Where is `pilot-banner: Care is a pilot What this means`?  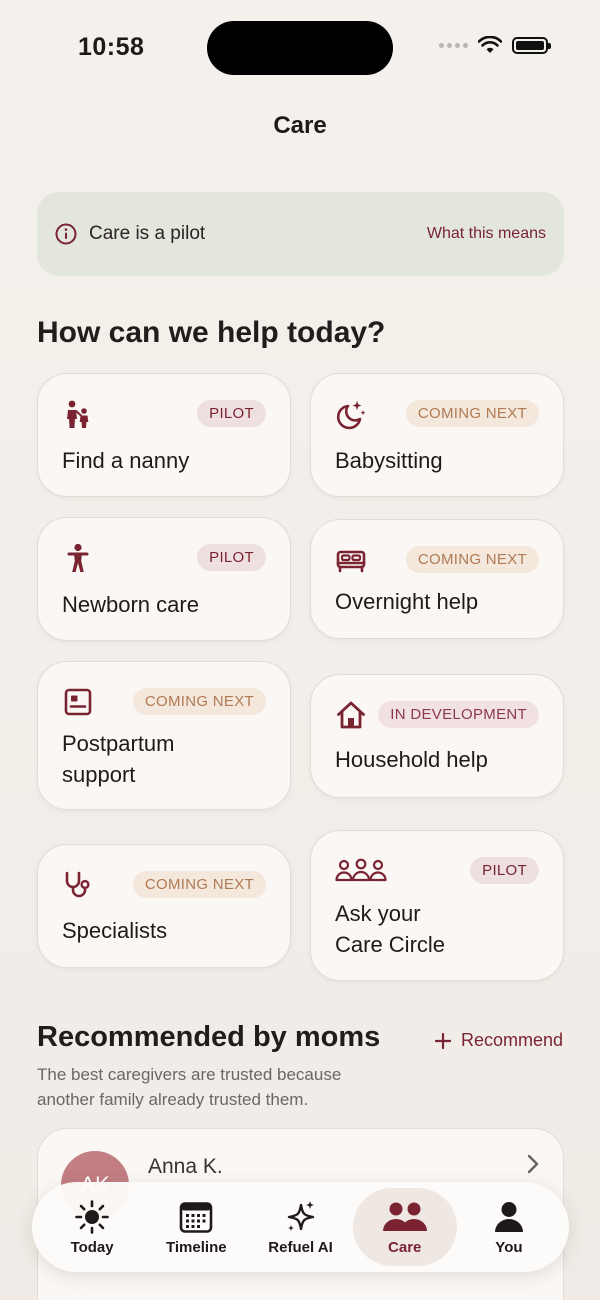
pilot-banner: Care is a pilot What this means is located at coordinates (300, 234).